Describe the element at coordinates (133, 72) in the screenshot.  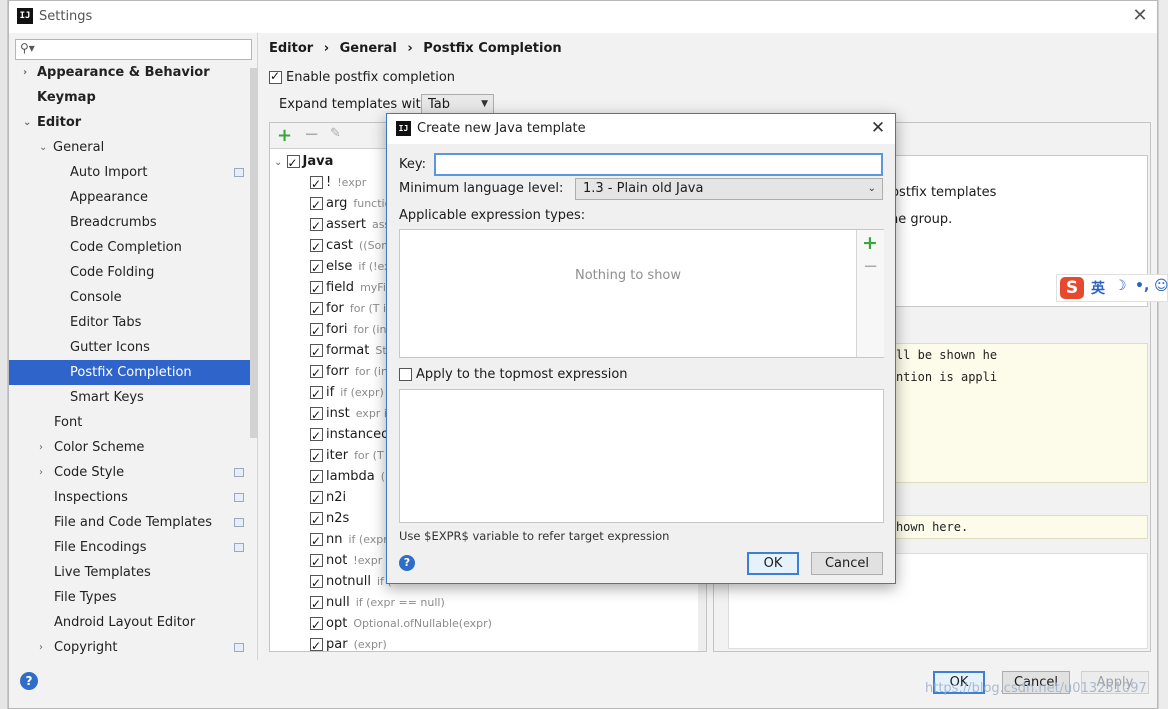
I see `sidebar-item: › Appearance & Behavior` at that location.